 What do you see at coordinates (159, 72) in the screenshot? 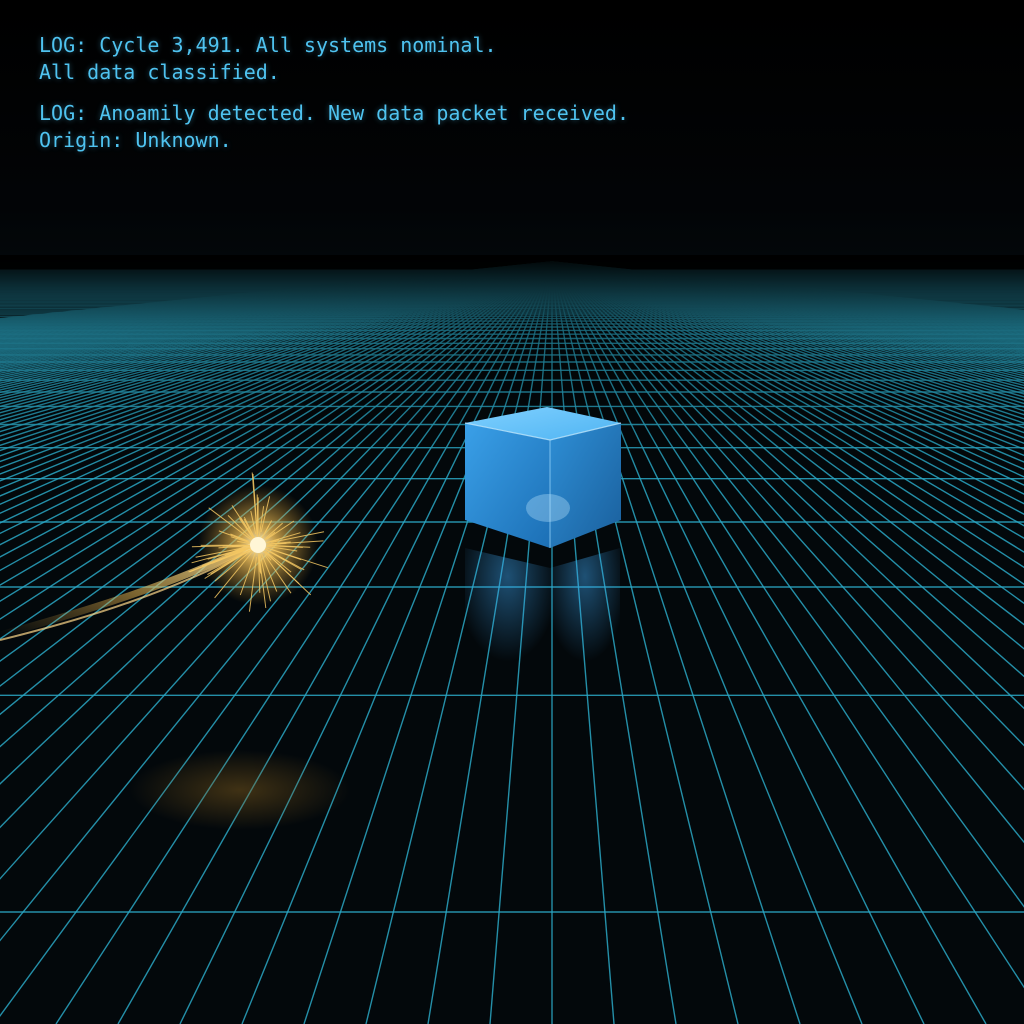
I see `log-line: All data classified.` at bounding box center [159, 72].